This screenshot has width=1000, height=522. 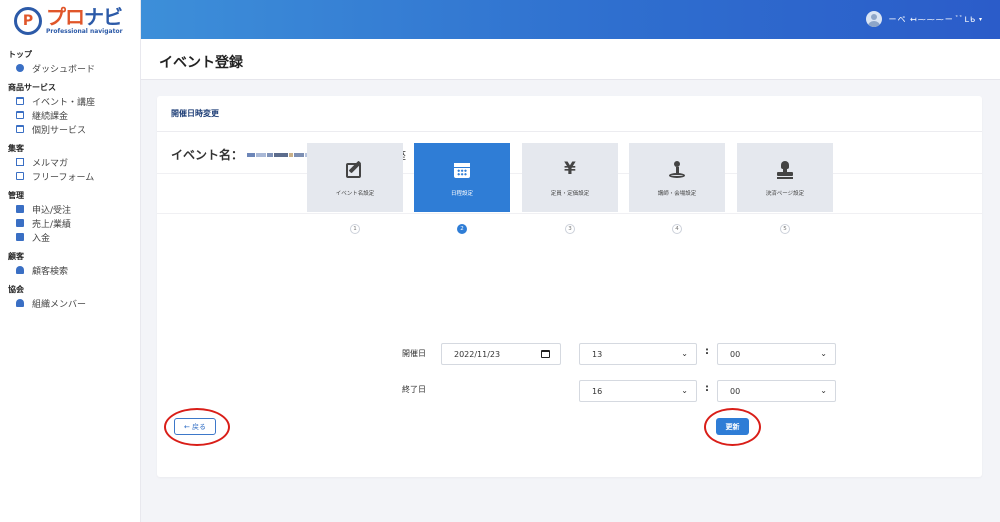 What do you see at coordinates (70, 176) in the screenshot?
I see `sidebar-item-free-form: フリーフォーム` at bounding box center [70, 176].